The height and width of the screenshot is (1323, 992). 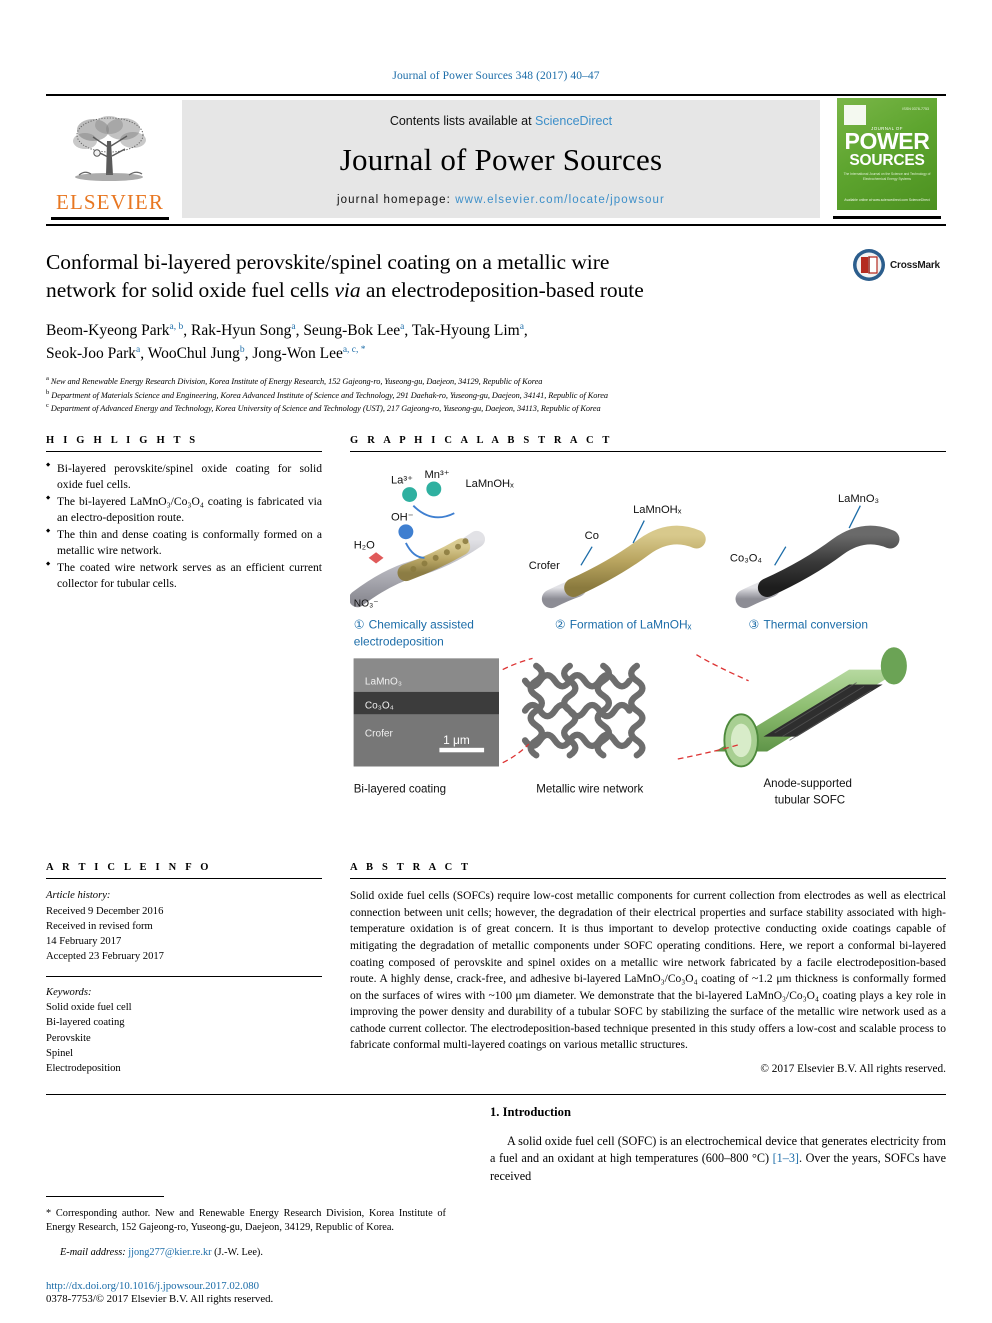 What do you see at coordinates (105, 911) in the screenshot?
I see `history-received: Received 9 December 2016` at bounding box center [105, 911].